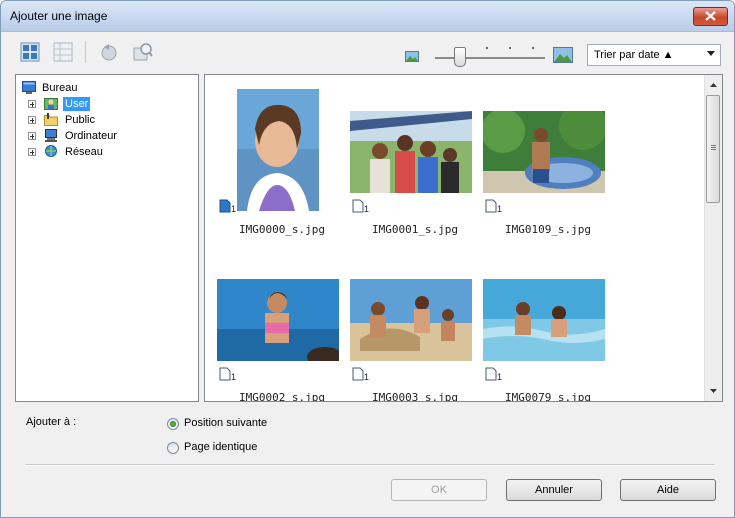 The image size is (735, 518). Describe the element at coordinates (225, 423) in the screenshot. I see `radio-next-position-label: Position suivante` at that location.